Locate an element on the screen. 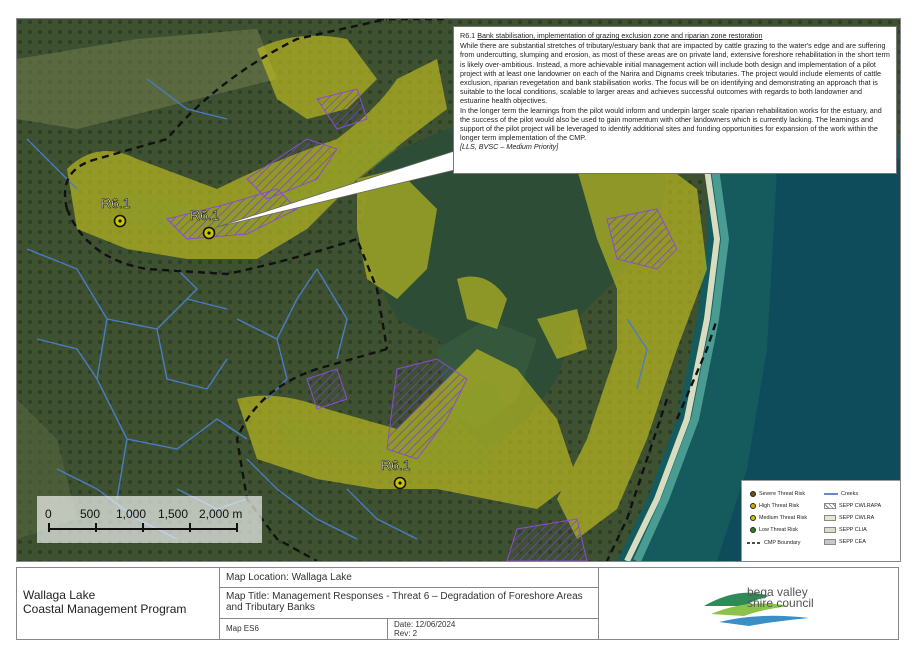 The image size is (918, 649). council-logo: bega valley shire council is located at coordinates (748, 603).